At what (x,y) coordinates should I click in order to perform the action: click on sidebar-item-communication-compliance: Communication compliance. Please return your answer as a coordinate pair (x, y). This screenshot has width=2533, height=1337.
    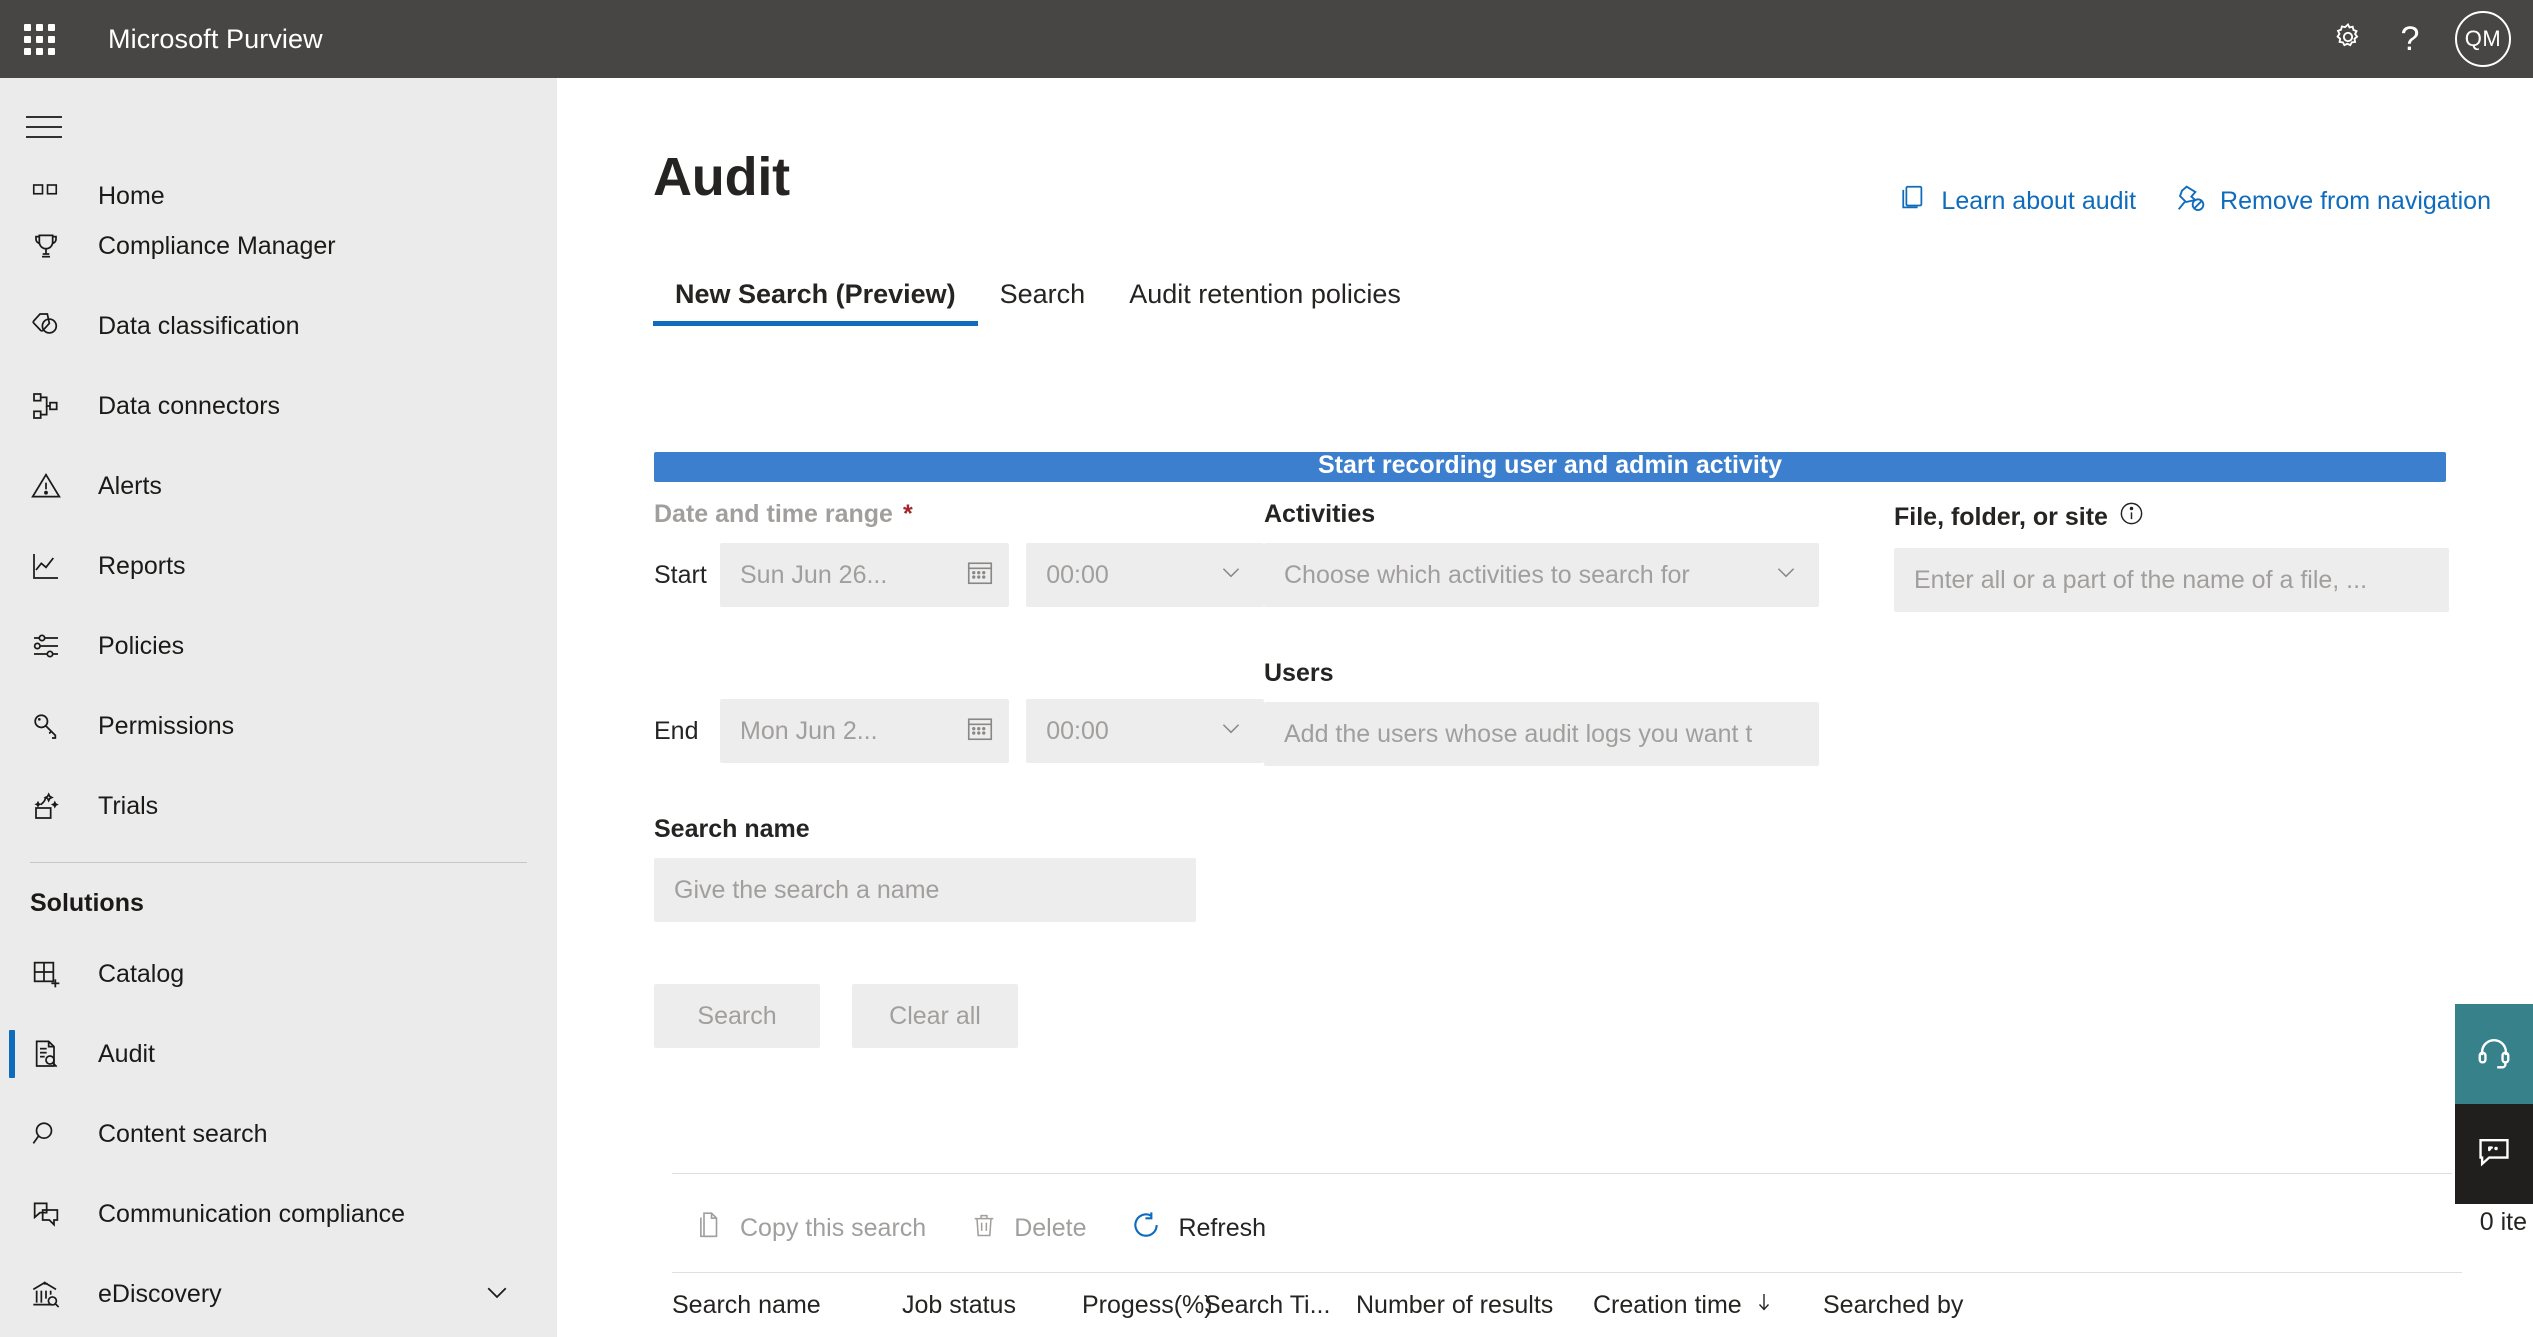
    Looking at the image, I should click on (278, 1214).